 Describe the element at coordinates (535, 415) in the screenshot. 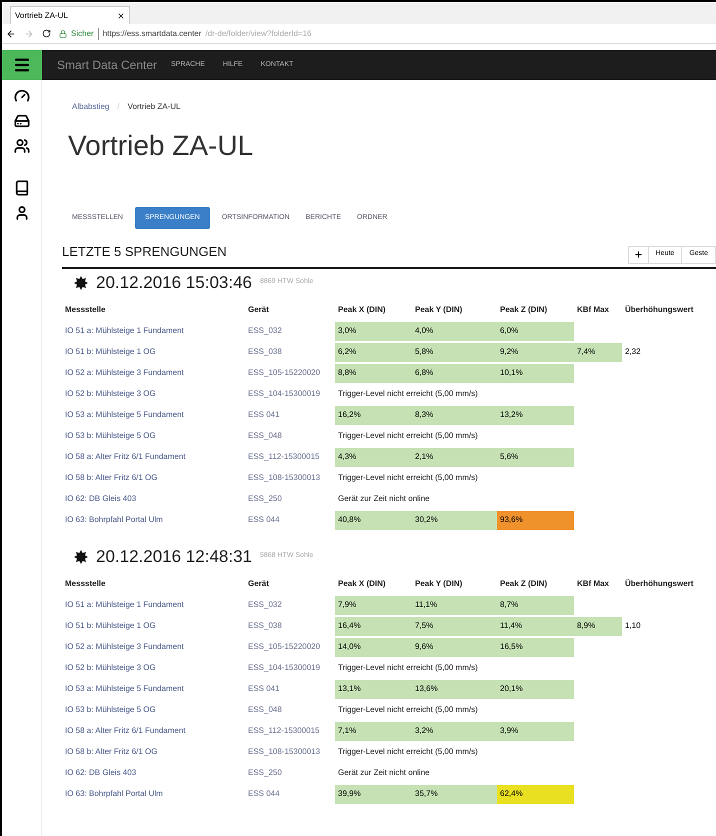

I see `peak-cell: 13,2%` at that location.